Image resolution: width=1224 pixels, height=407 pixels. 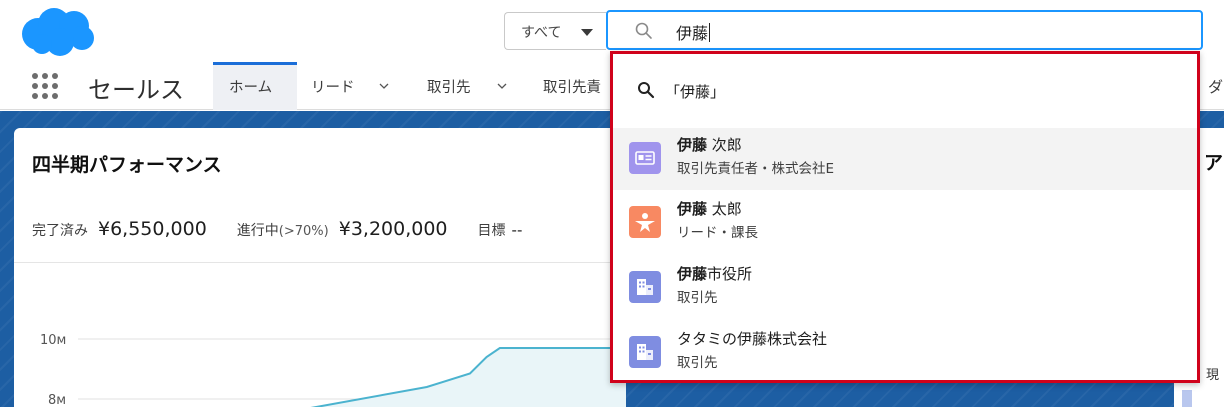 I want to click on card-divider, so click(x=320, y=262).